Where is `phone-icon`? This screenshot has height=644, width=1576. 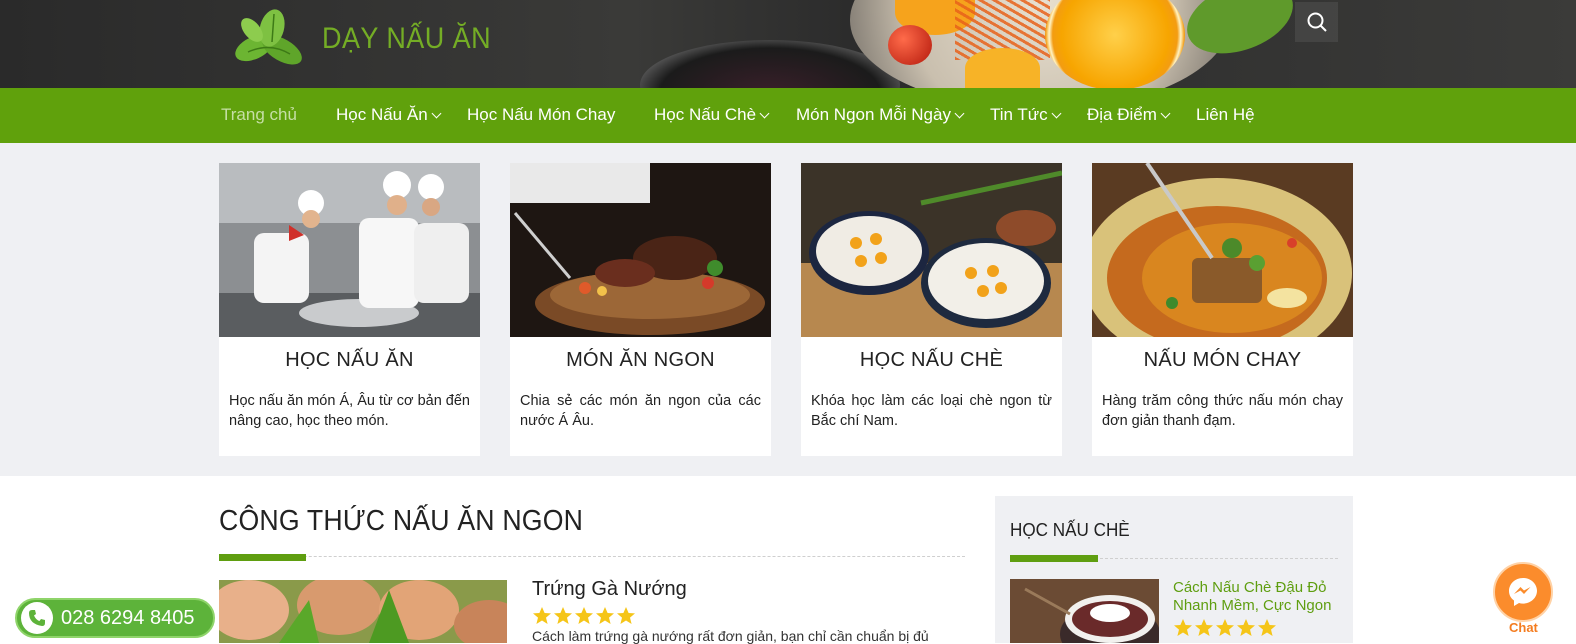 phone-icon is located at coordinates (37, 618).